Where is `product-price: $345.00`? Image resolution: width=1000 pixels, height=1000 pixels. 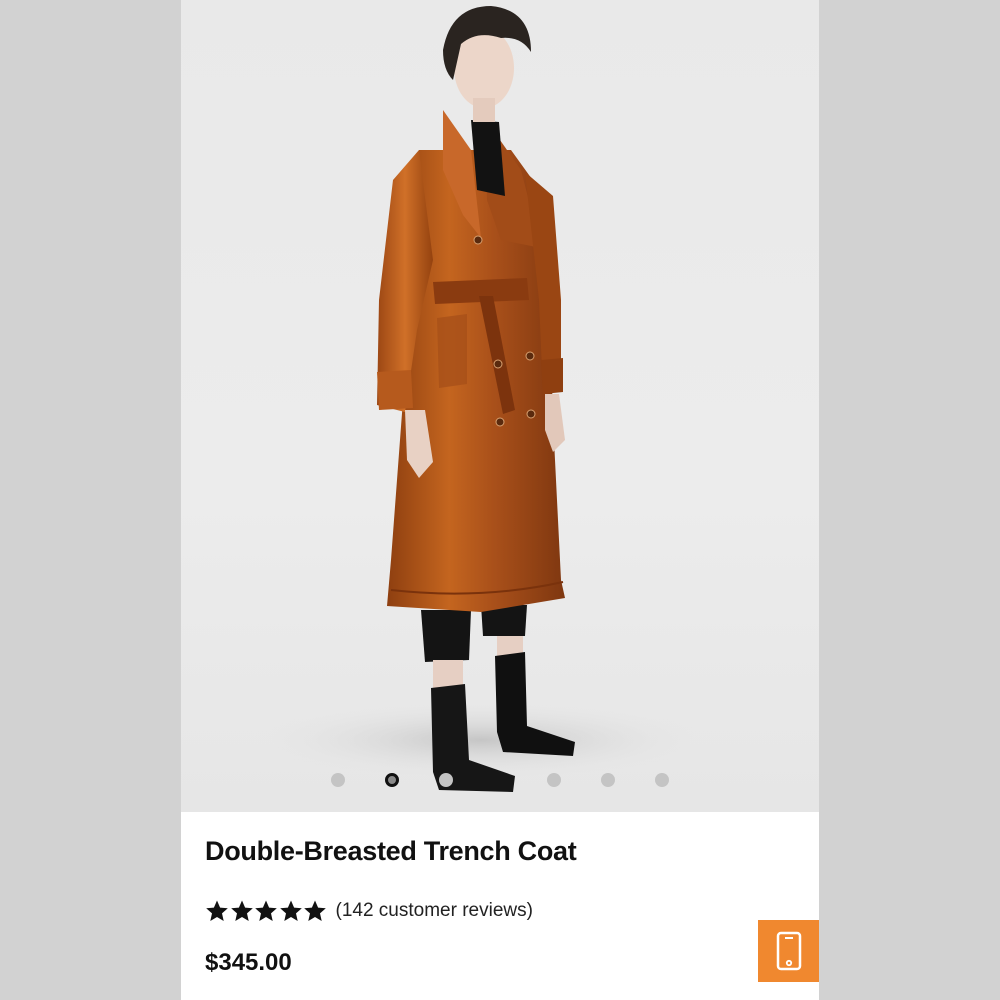
product-price: $345.00 is located at coordinates (248, 962).